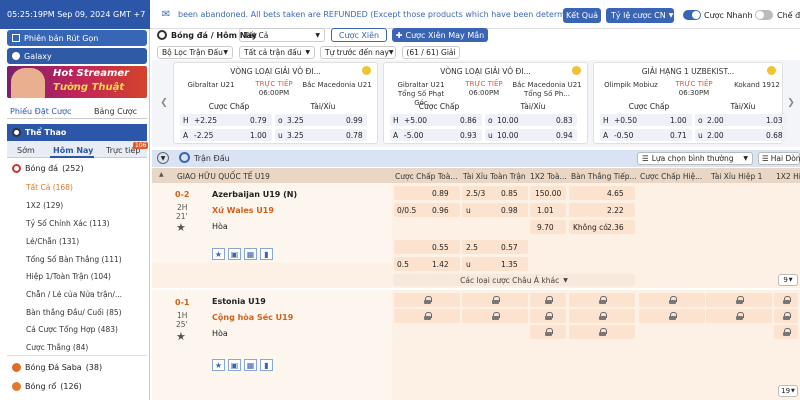  Describe the element at coordinates (788, 176) in the screenshot. I see `col-header-1h-1x2: 1X2 Hiệp 1` at that location.